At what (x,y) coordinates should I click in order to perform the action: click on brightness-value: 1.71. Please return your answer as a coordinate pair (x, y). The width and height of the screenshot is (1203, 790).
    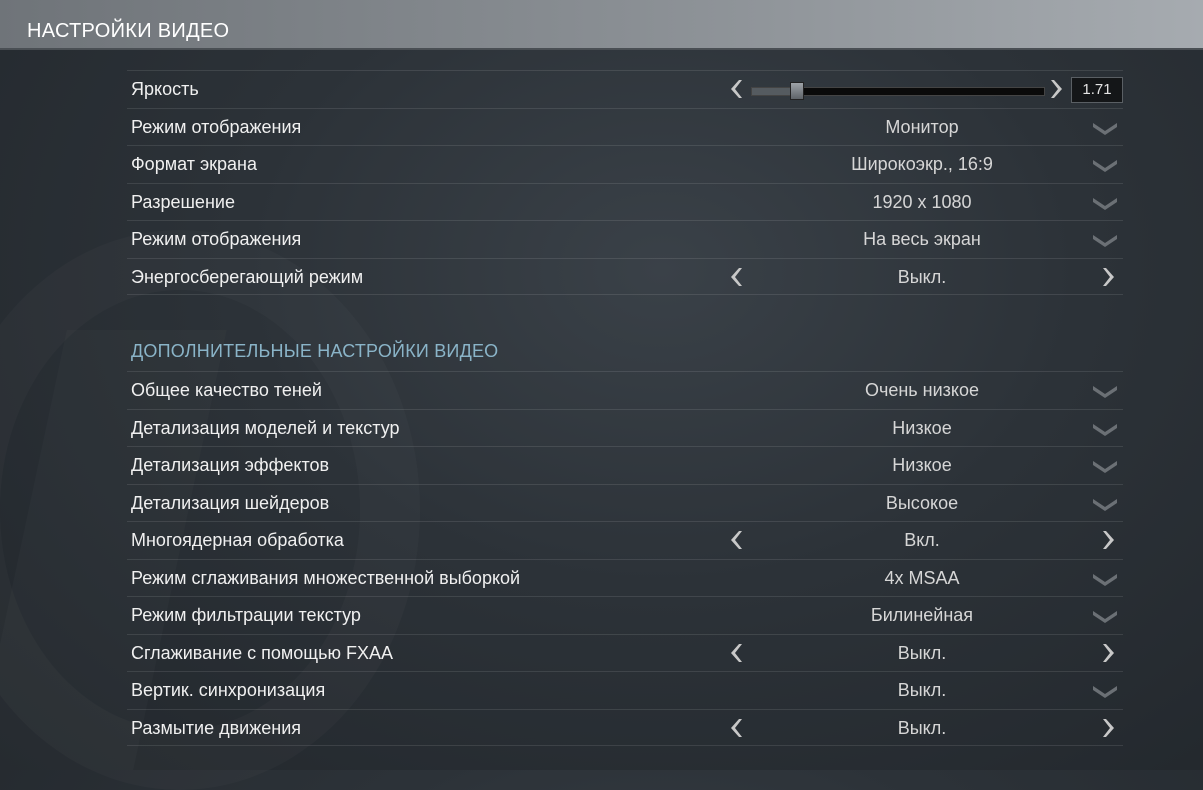
    Looking at the image, I should click on (1097, 90).